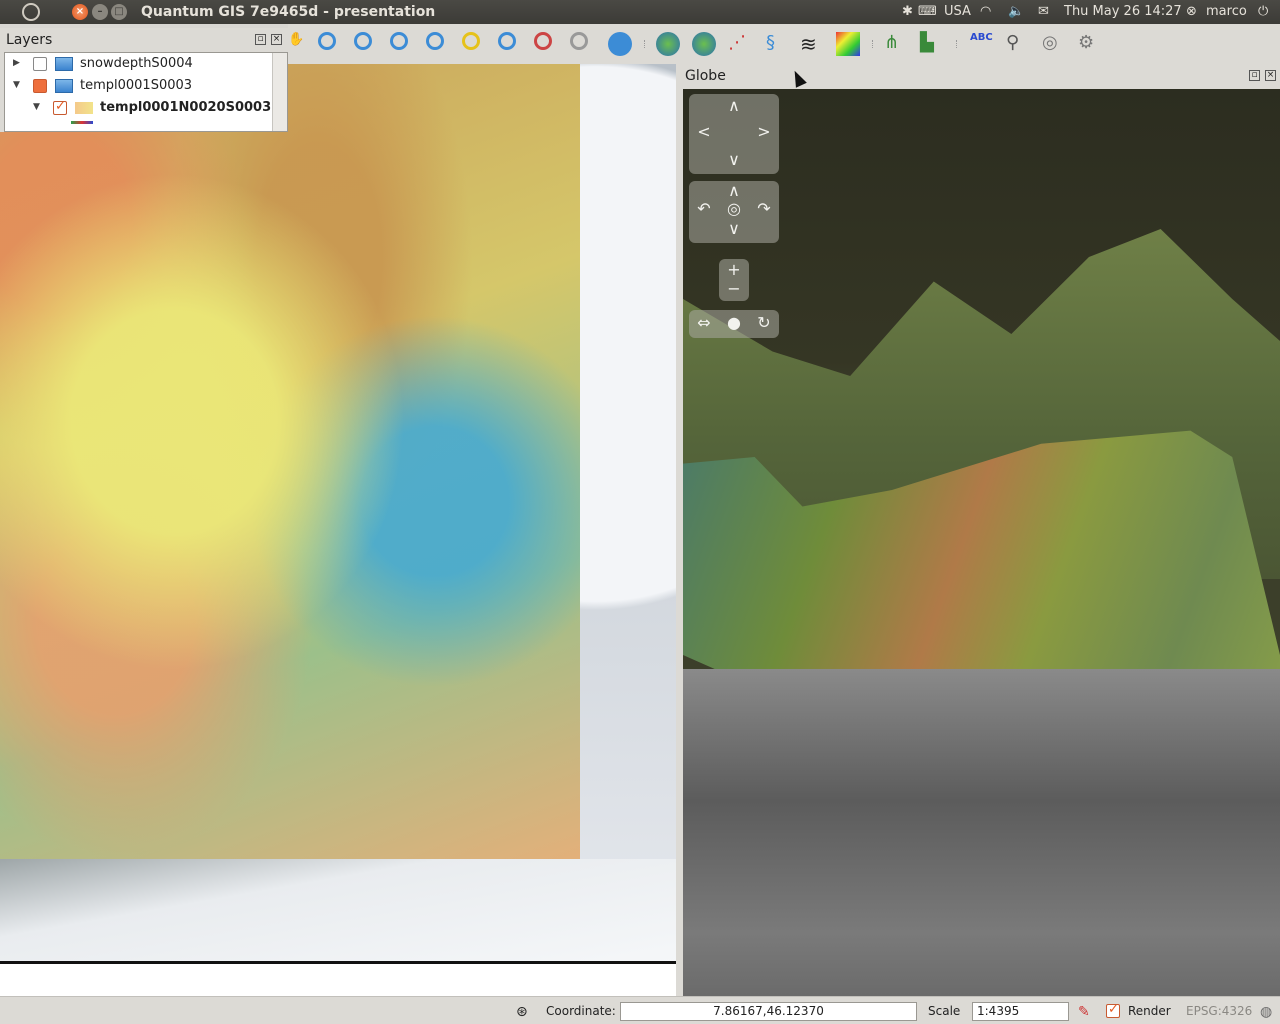 The height and width of the screenshot is (1024, 1280). I want to click on pan-left-icon: <, so click(704, 134).